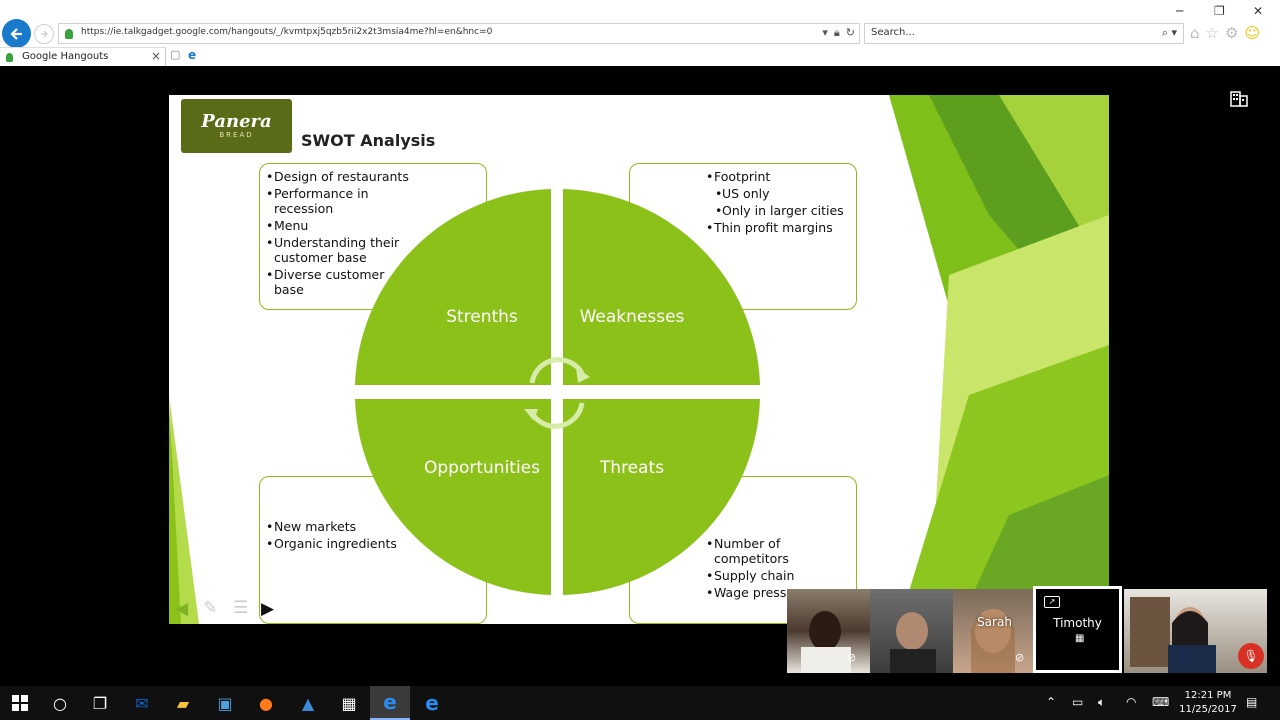 Image resolution: width=1280 pixels, height=720 pixels. I want to click on date: 11/25/2017, so click(1208, 709).